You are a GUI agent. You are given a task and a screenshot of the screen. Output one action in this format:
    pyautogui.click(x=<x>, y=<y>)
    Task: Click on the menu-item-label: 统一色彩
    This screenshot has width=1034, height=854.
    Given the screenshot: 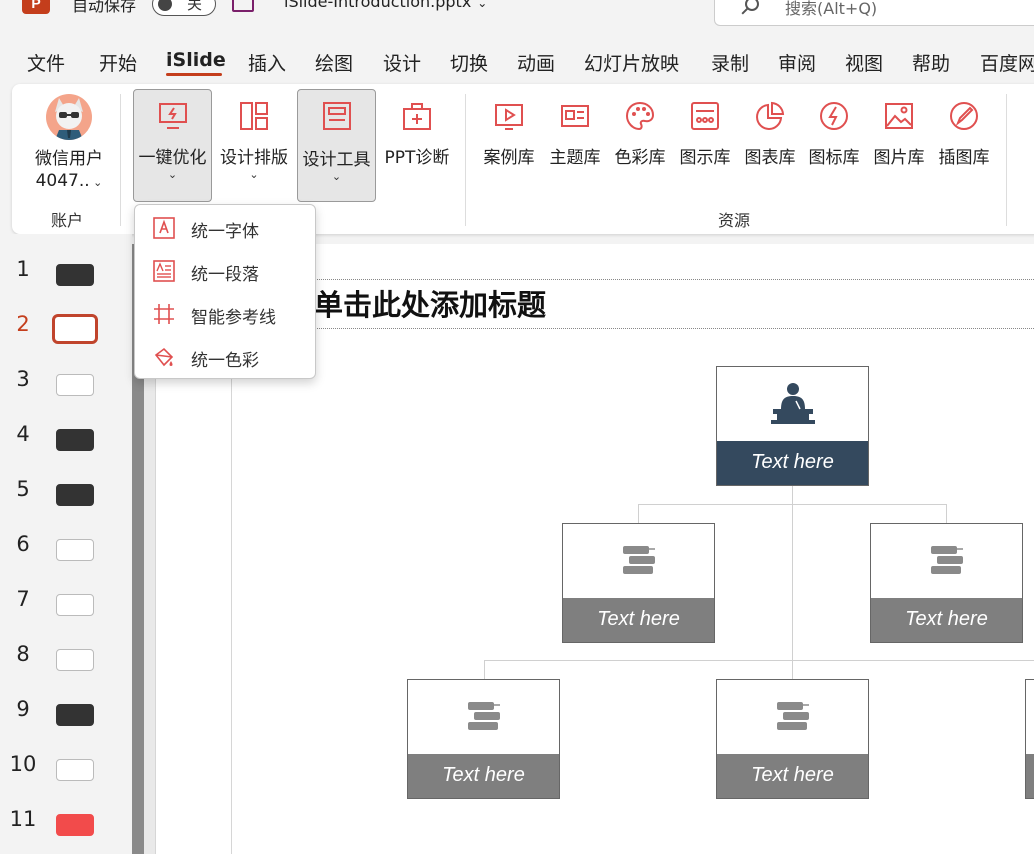 What is the action you would take?
    pyautogui.click(x=225, y=361)
    